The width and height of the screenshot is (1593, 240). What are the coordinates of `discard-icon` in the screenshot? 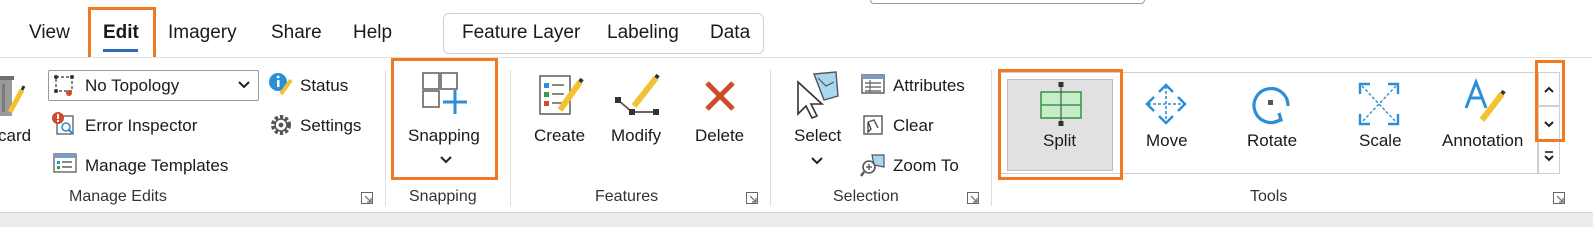 It's located at (14, 96).